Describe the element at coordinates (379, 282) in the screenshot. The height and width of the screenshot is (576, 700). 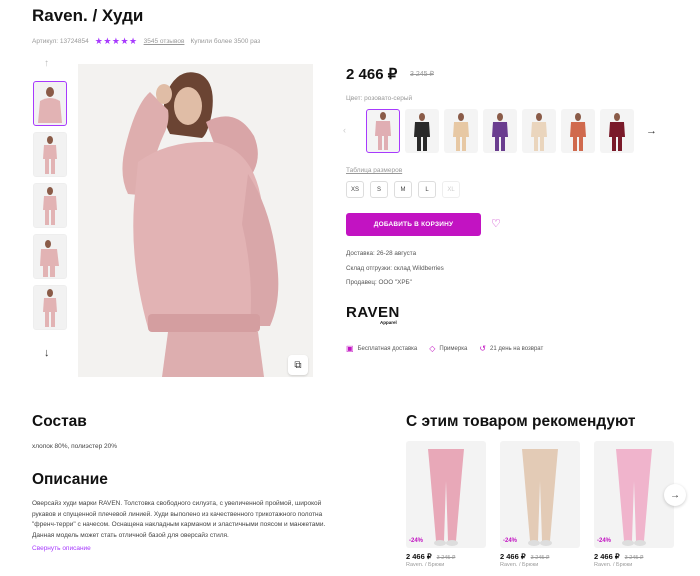
I see `seller-info: Продавец: ООО "ХРБ"` at that location.